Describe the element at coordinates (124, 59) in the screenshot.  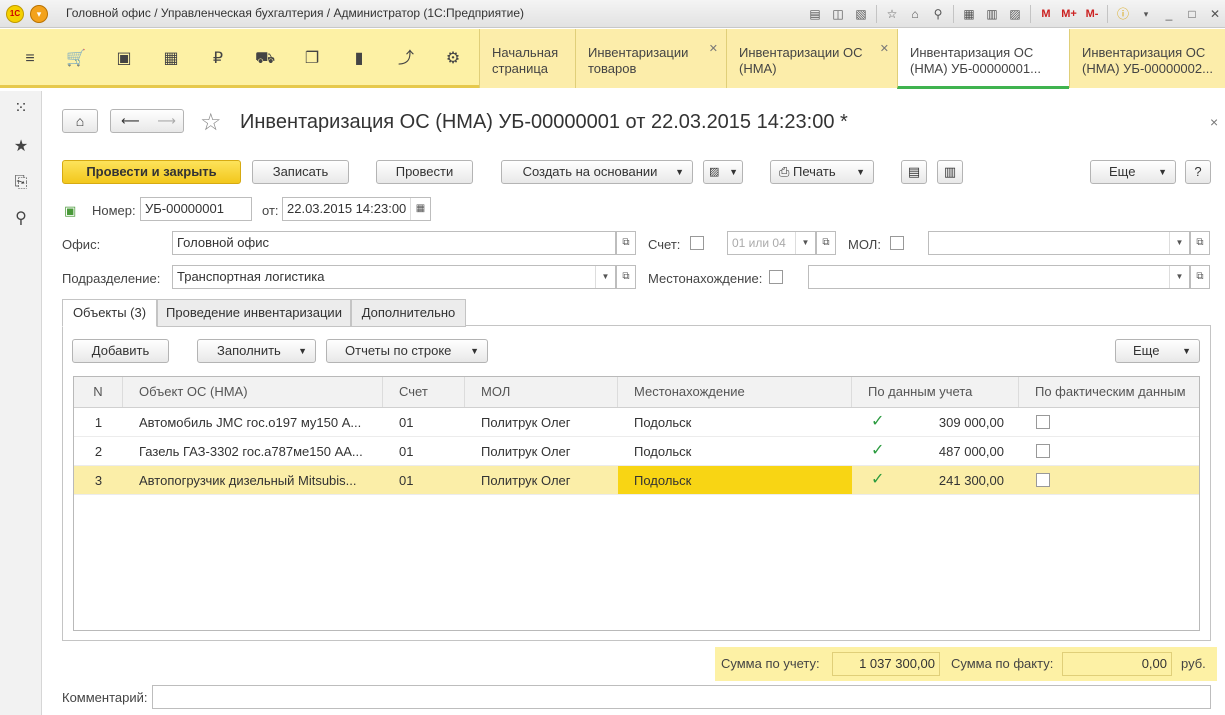
I see `purchases-icon: ▣` at that location.